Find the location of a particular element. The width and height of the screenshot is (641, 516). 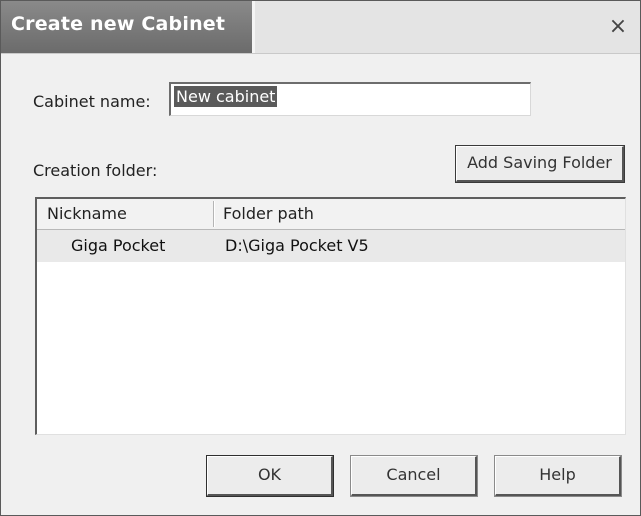

list-item: Giga Pocket D:\Giga Pocket V5 is located at coordinates (331, 246).